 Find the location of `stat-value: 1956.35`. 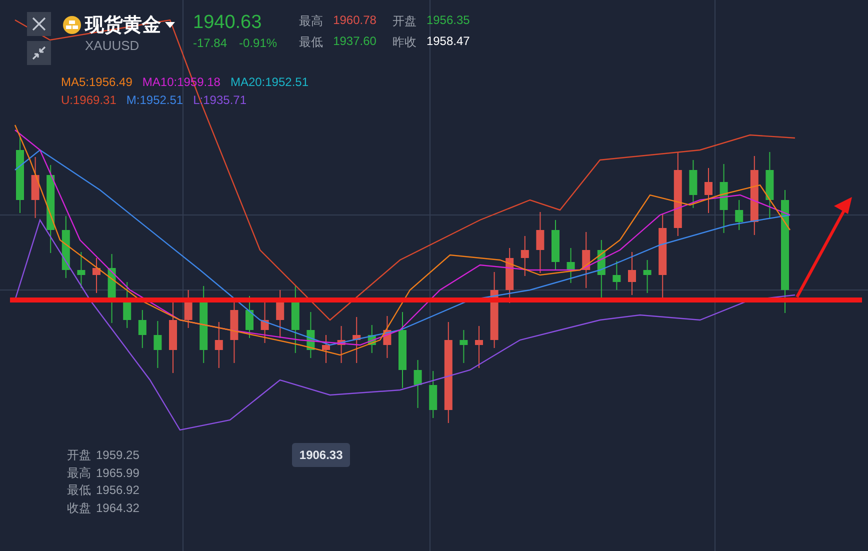

stat-value: 1956.35 is located at coordinates (448, 21).